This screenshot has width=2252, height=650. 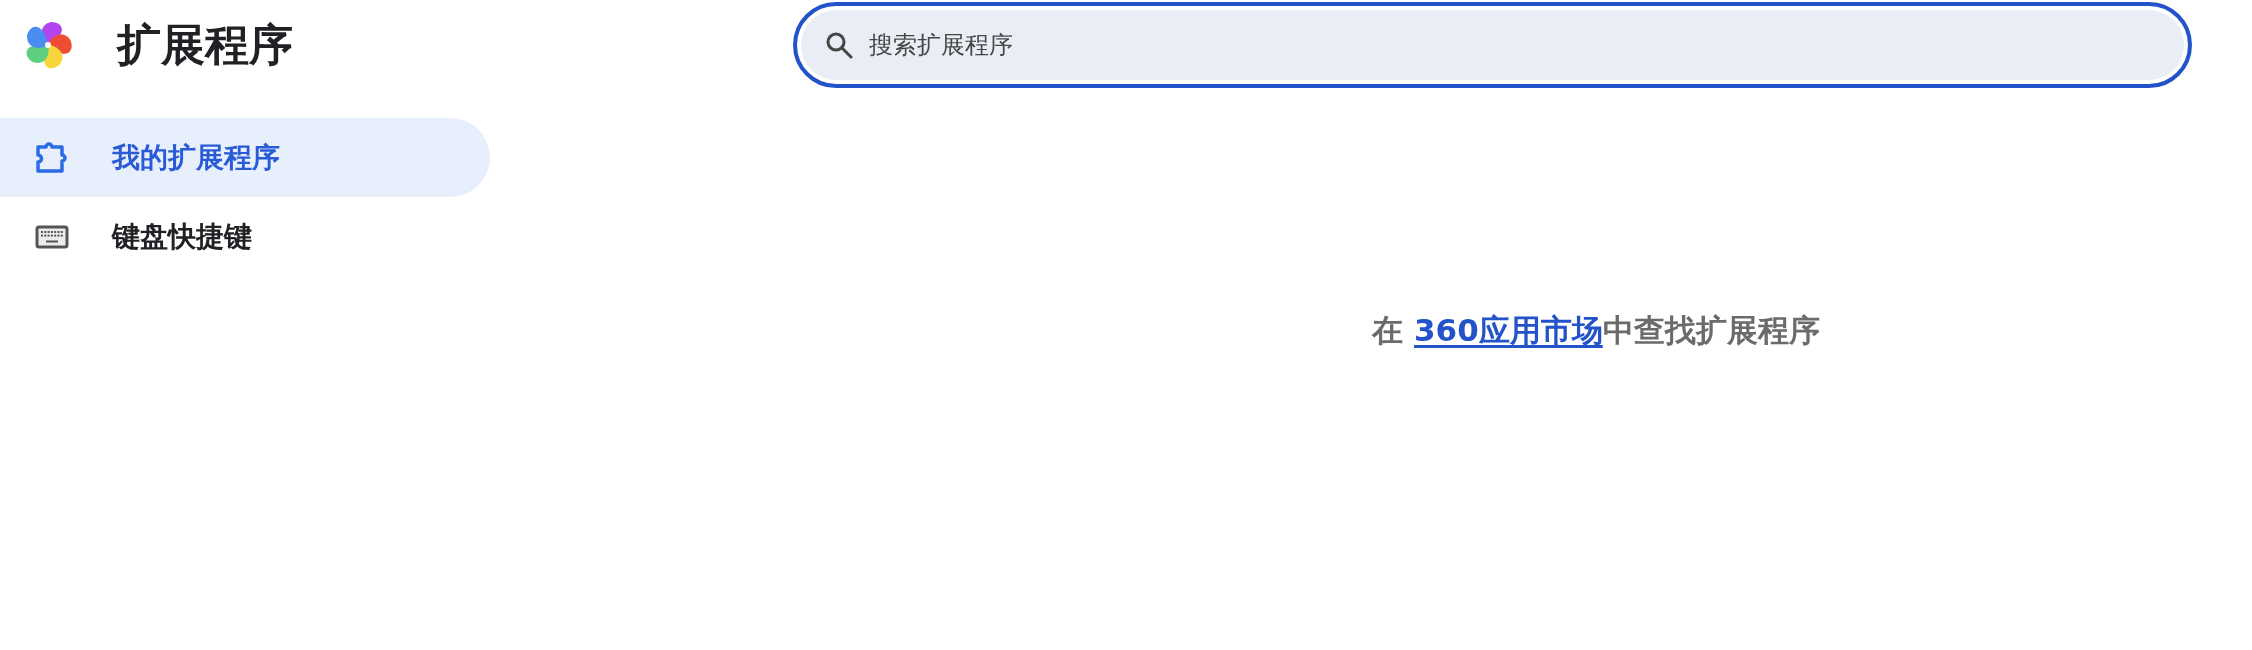 I want to click on pinwheel-logo-icon, so click(x=48, y=45).